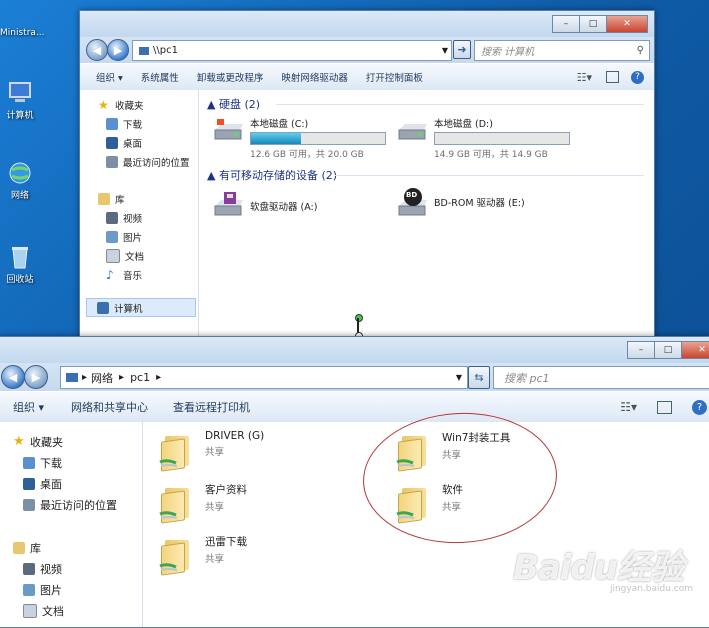 The image size is (709, 628). What do you see at coordinates (314, 77) in the screenshot?
I see `map-drive-button: 映射网络驱动器` at bounding box center [314, 77].